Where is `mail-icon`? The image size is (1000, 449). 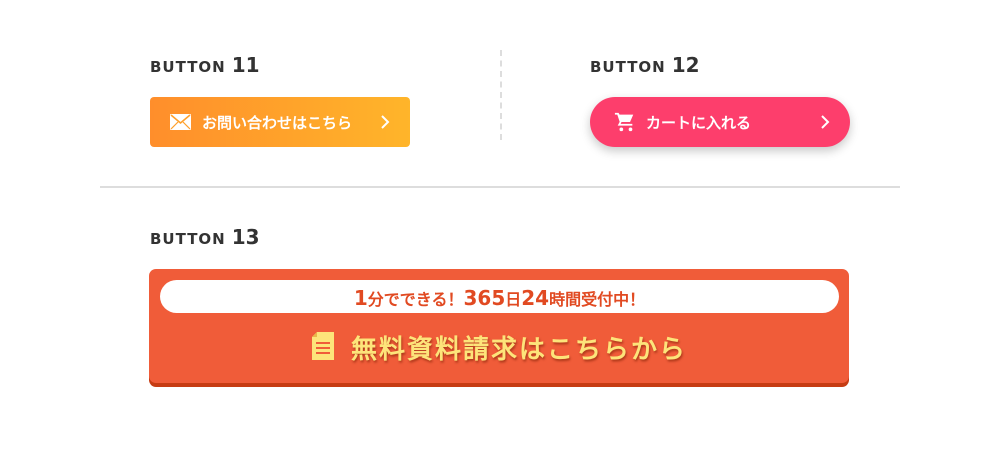
mail-icon is located at coordinates (180, 122).